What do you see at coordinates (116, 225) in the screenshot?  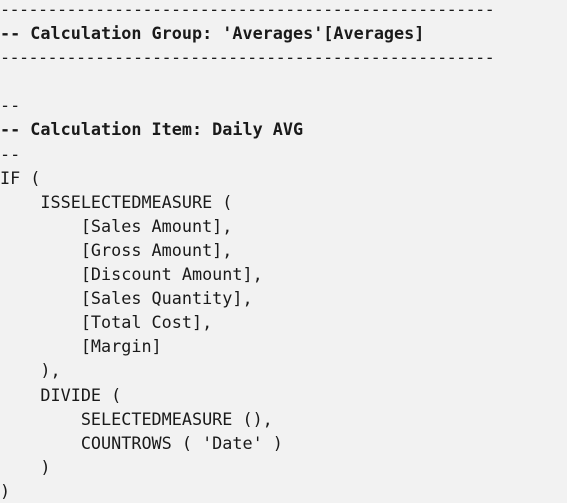 I see `code-line-measure-ref: [Sales Amount],` at bounding box center [116, 225].